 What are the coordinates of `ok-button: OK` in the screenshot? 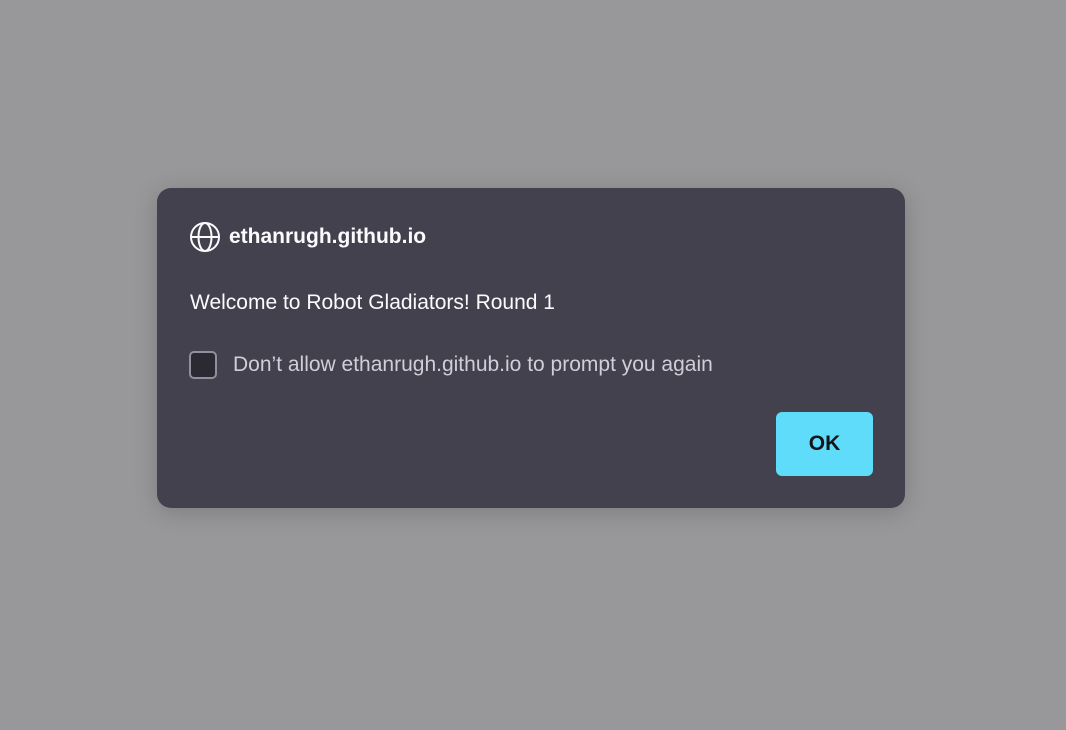 It's located at (824, 444).